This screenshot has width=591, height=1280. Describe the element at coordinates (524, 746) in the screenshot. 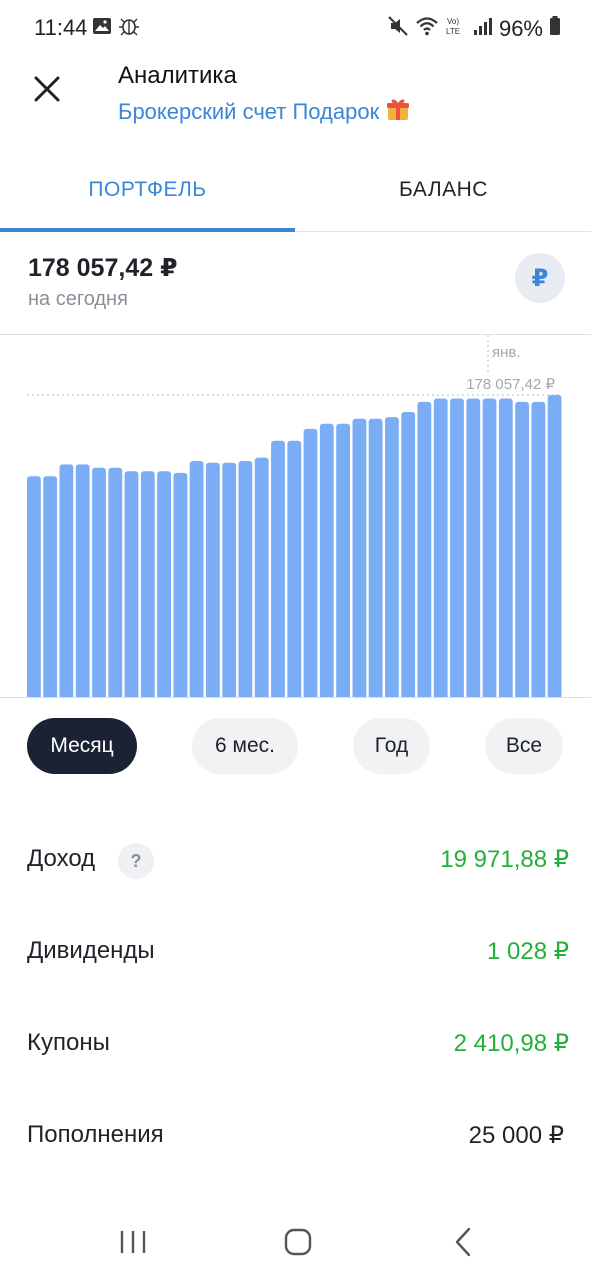

I see `period-all-button: Все` at that location.